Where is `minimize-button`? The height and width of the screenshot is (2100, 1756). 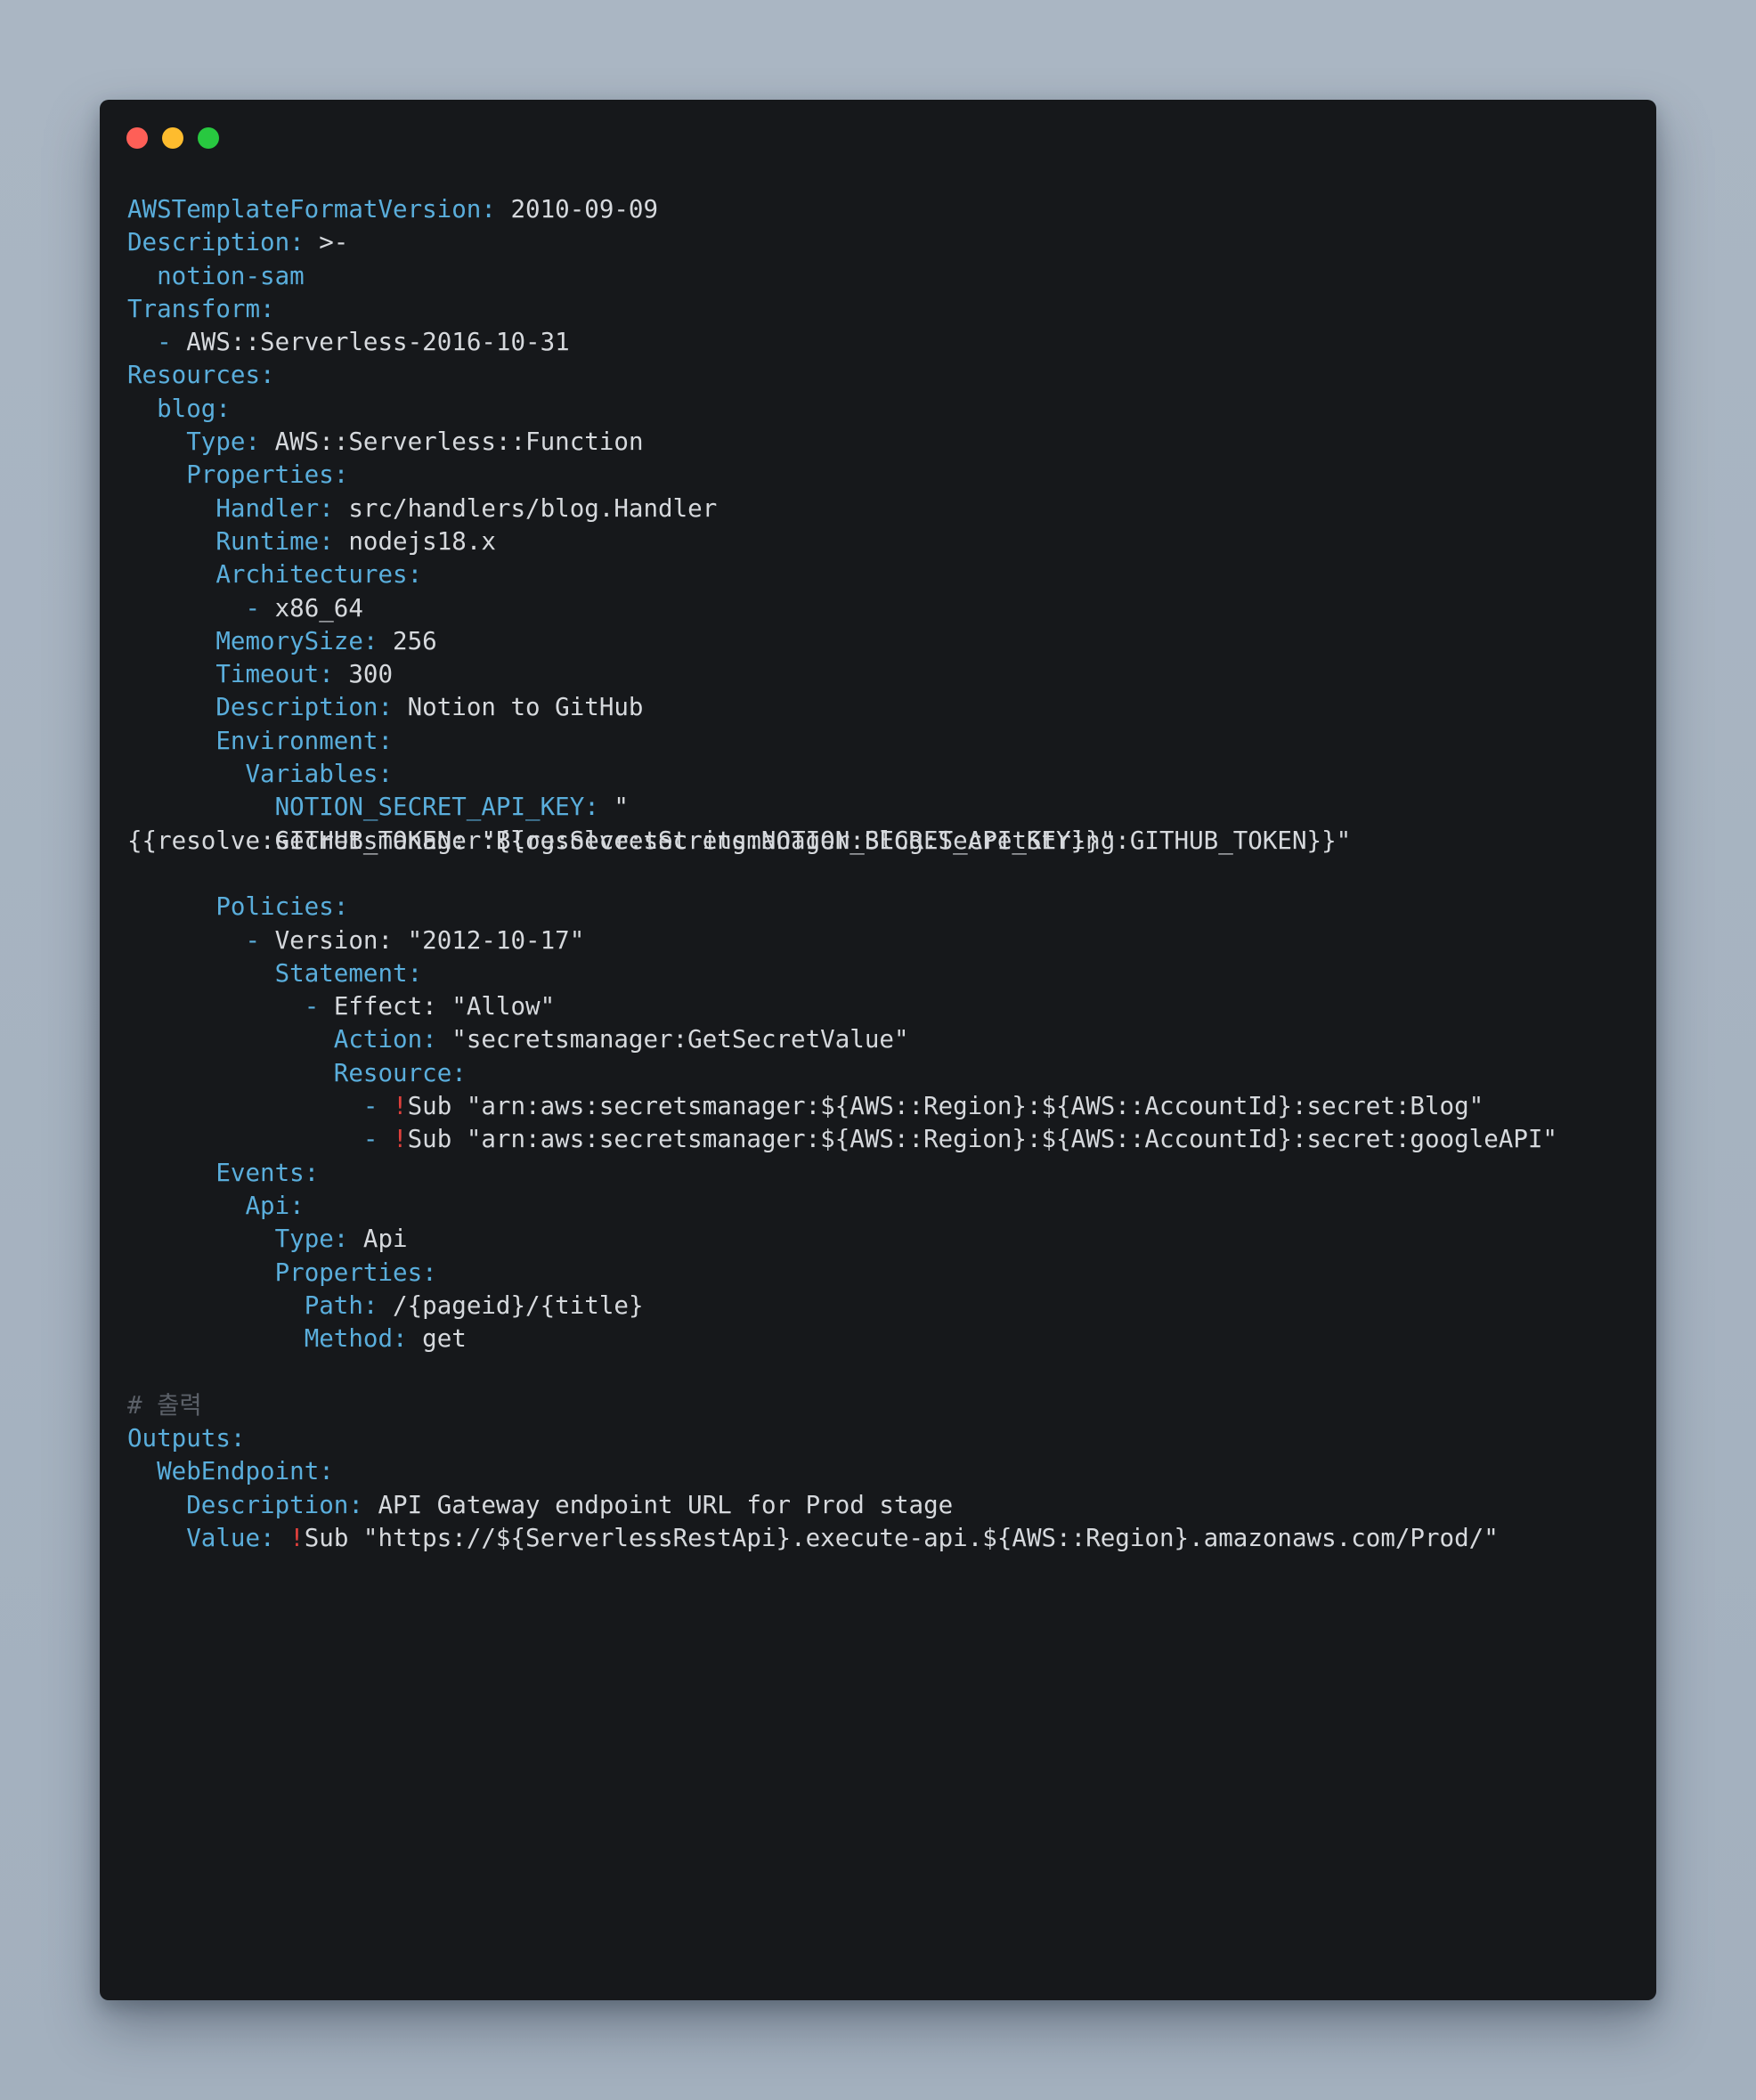 minimize-button is located at coordinates (173, 138).